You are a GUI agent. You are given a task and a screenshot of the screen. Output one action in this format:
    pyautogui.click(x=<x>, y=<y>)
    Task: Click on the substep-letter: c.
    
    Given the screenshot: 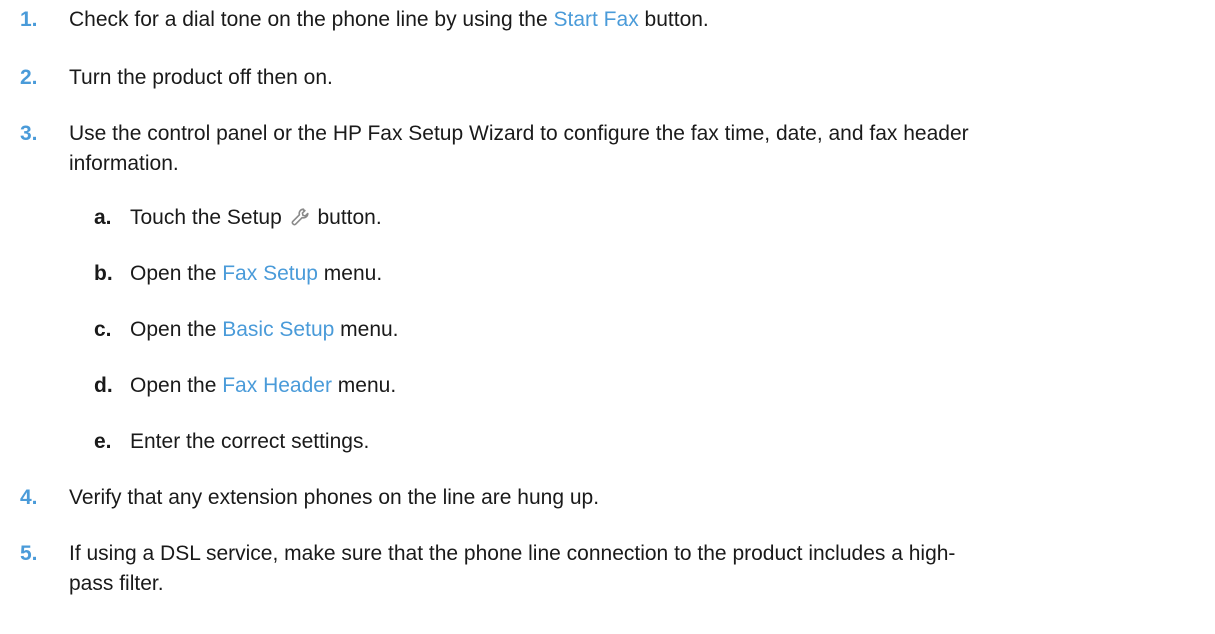 What is the action you would take?
    pyautogui.click(x=103, y=329)
    